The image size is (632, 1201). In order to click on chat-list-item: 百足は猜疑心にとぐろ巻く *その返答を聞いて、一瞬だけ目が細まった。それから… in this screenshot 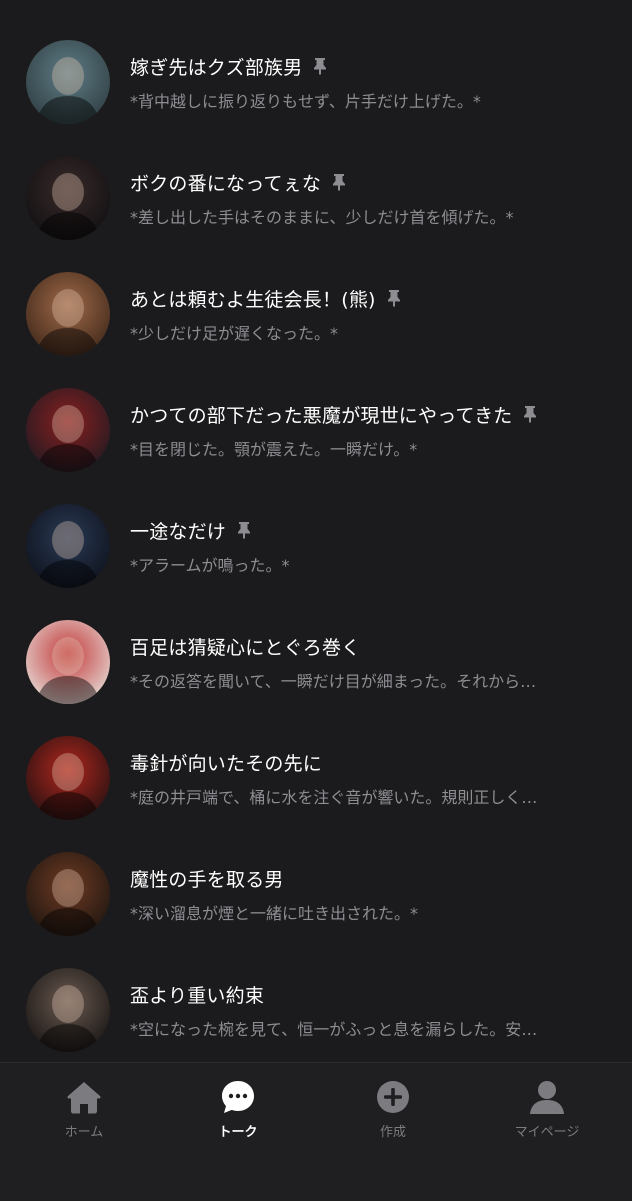, I will do `click(316, 678)`.